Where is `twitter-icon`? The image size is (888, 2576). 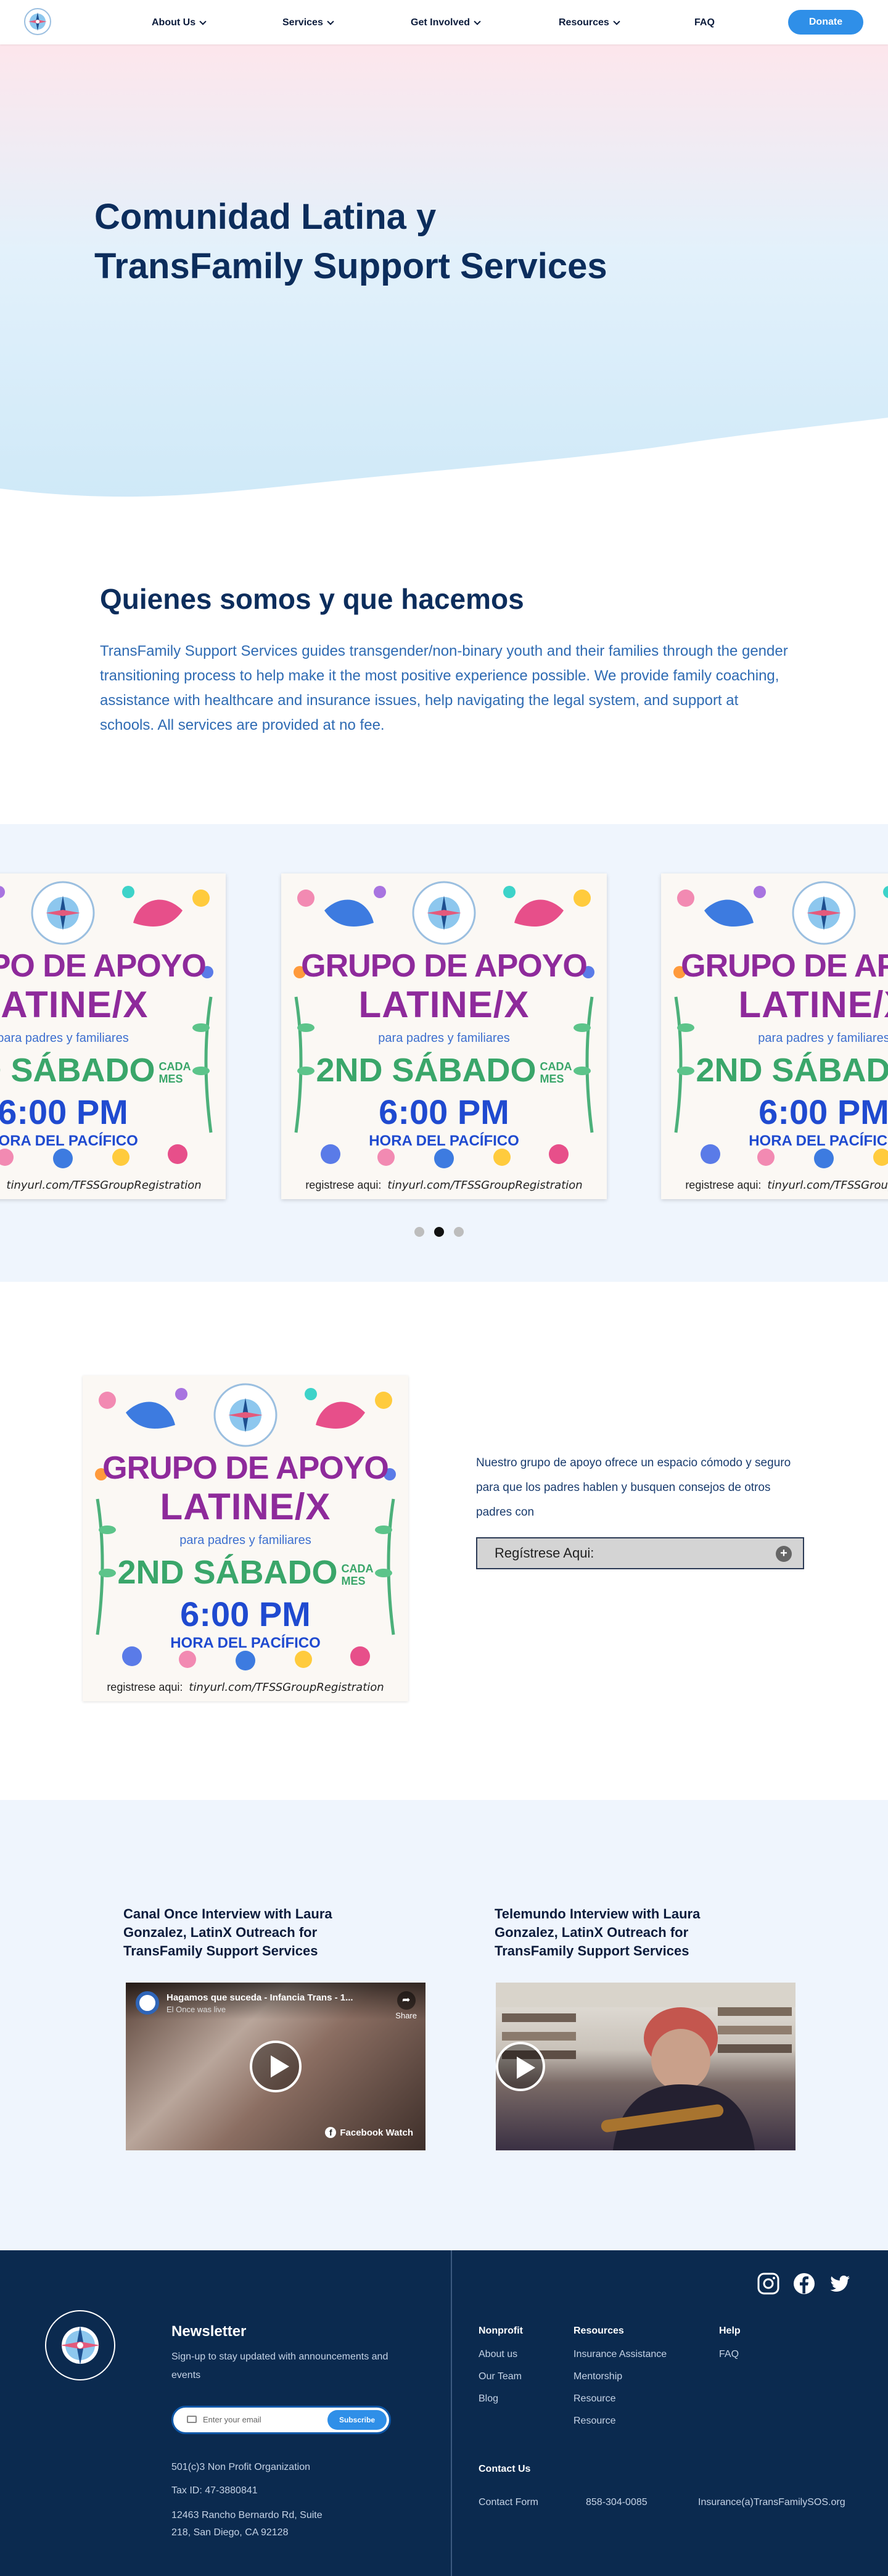 twitter-icon is located at coordinates (840, 2283).